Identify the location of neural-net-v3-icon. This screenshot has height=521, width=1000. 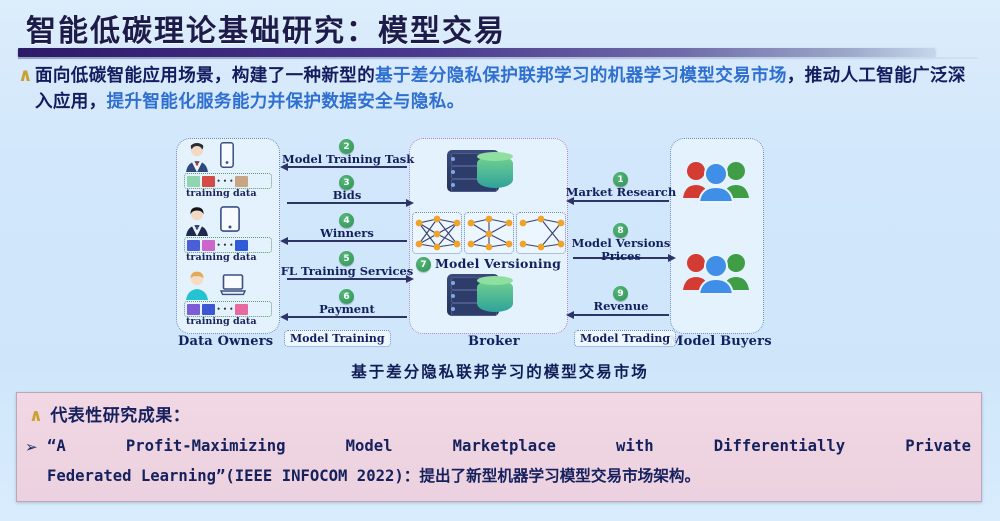
(541, 233).